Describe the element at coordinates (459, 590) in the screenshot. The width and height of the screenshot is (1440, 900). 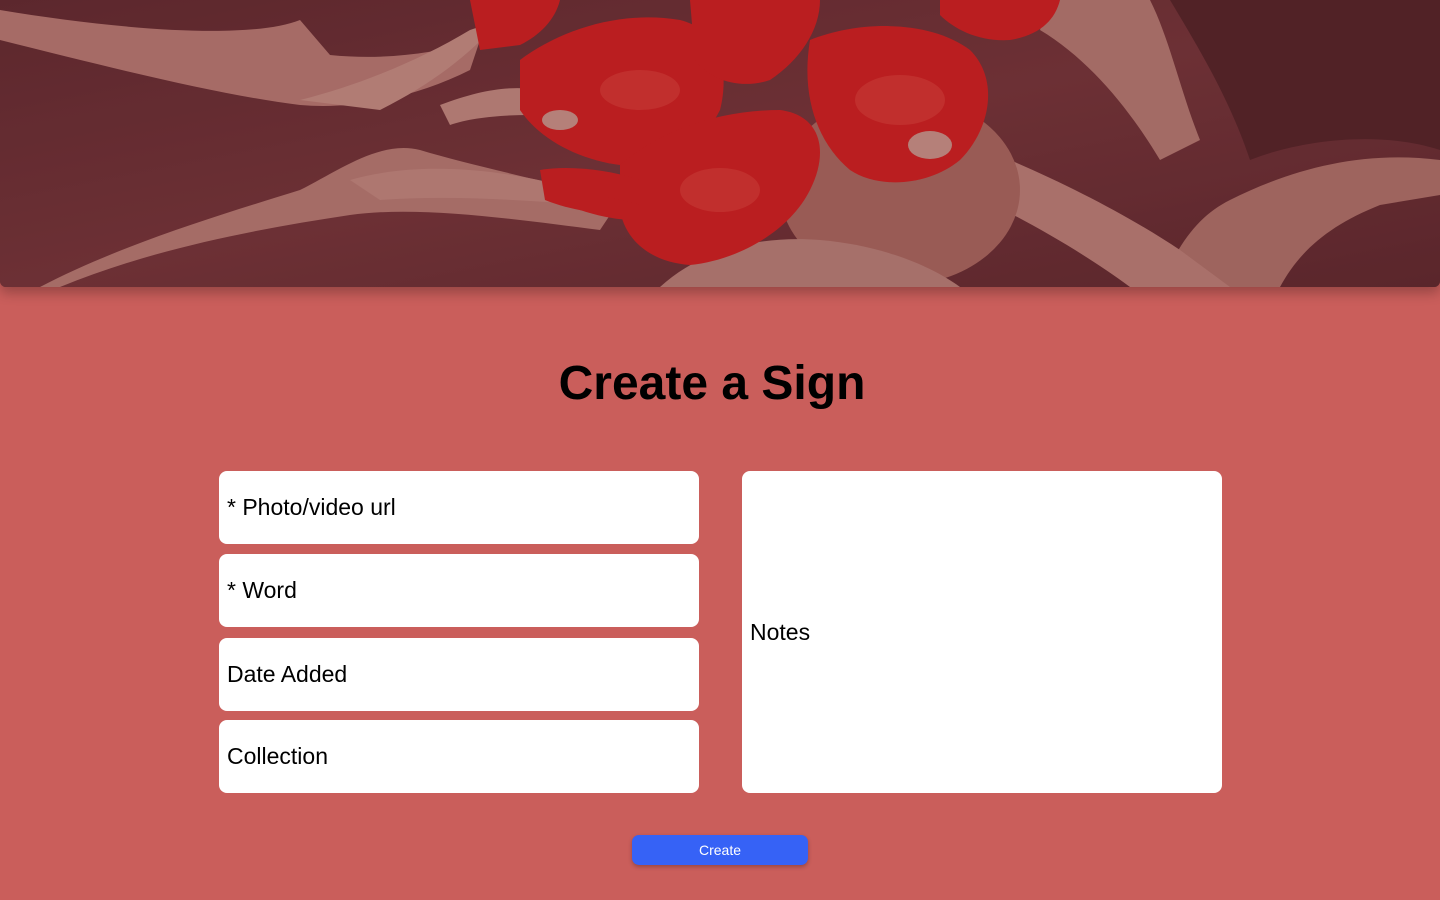
I see `word-input` at that location.